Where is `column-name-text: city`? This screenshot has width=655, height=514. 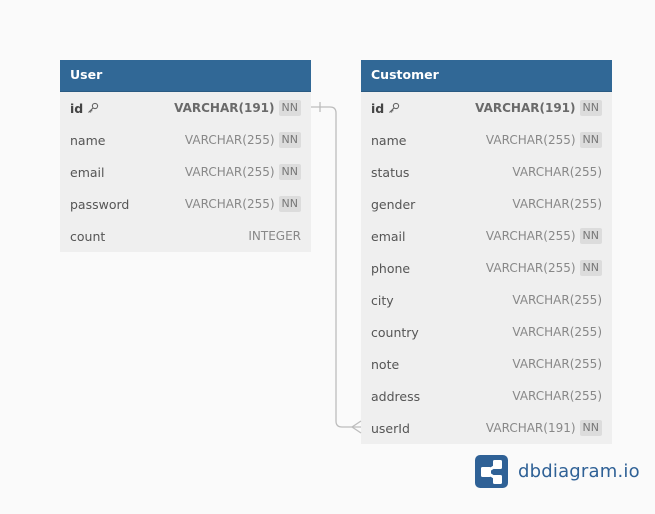 column-name-text: city is located at coordinates (382, 300).